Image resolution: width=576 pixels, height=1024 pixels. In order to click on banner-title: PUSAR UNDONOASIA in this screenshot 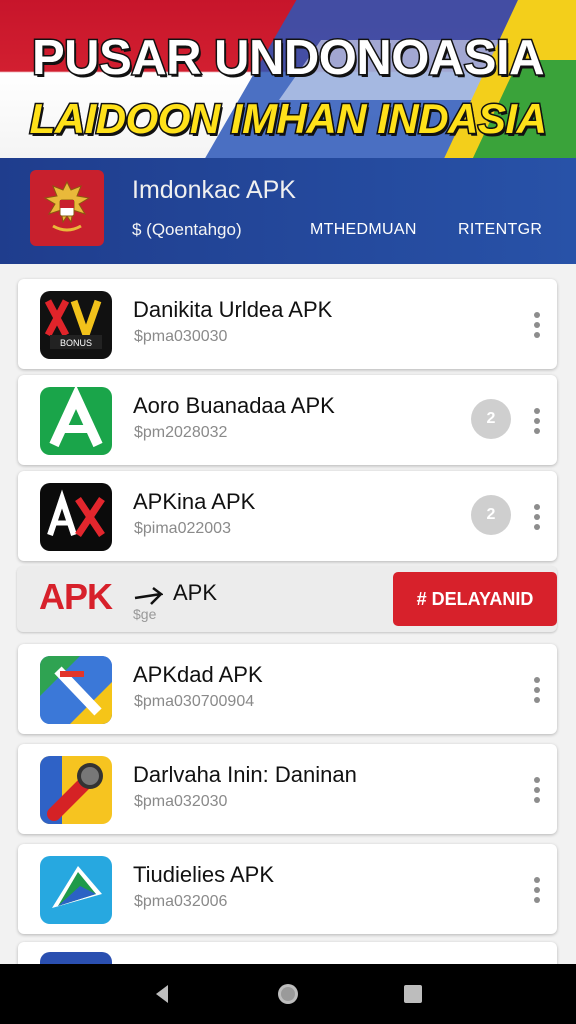, I will do `click(288, 58)`.